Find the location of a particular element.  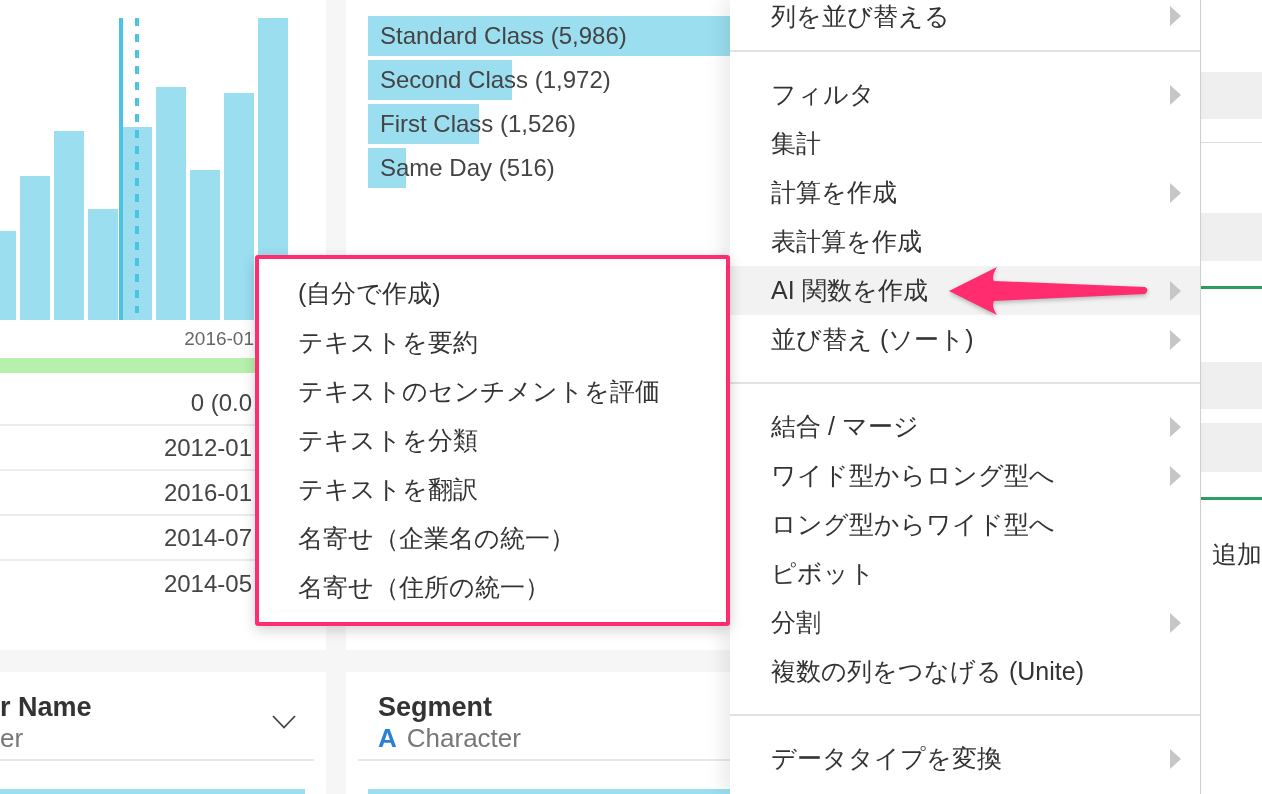

submenu-item: 名寄せ（住所の統一） is located at coordinates (492, 587).